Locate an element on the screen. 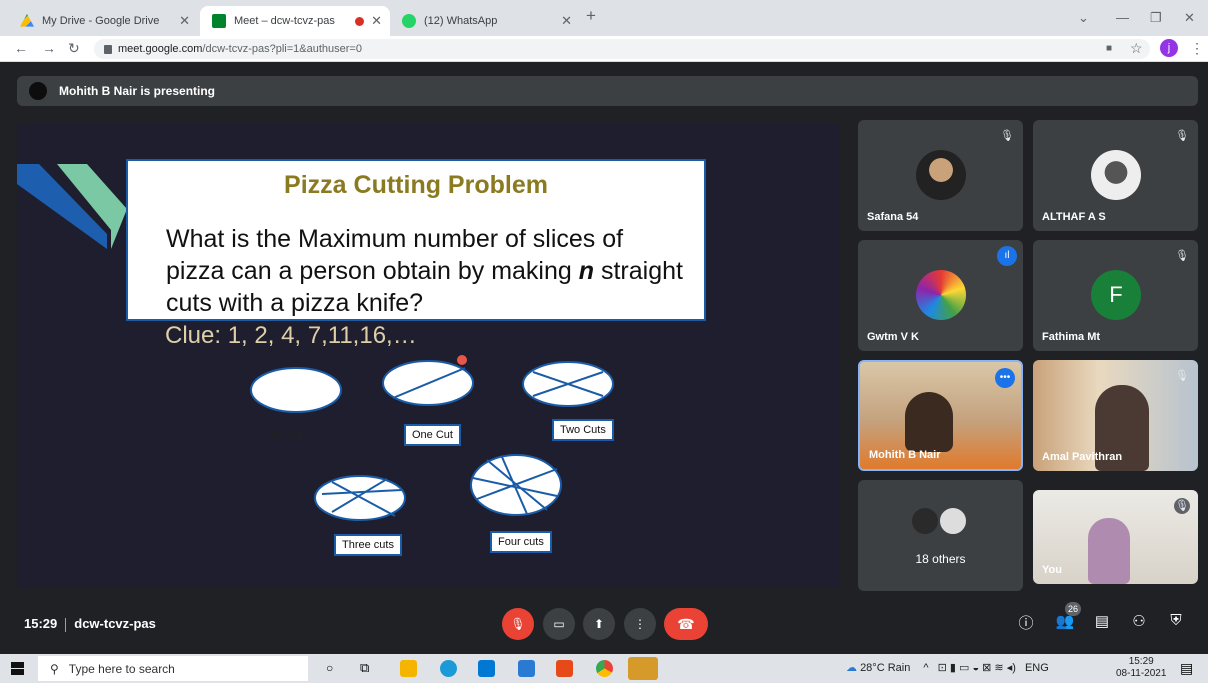 This screenshot has width=1208, height=683. mic-off-button: 🎙 is located at coordinates (518, 624).